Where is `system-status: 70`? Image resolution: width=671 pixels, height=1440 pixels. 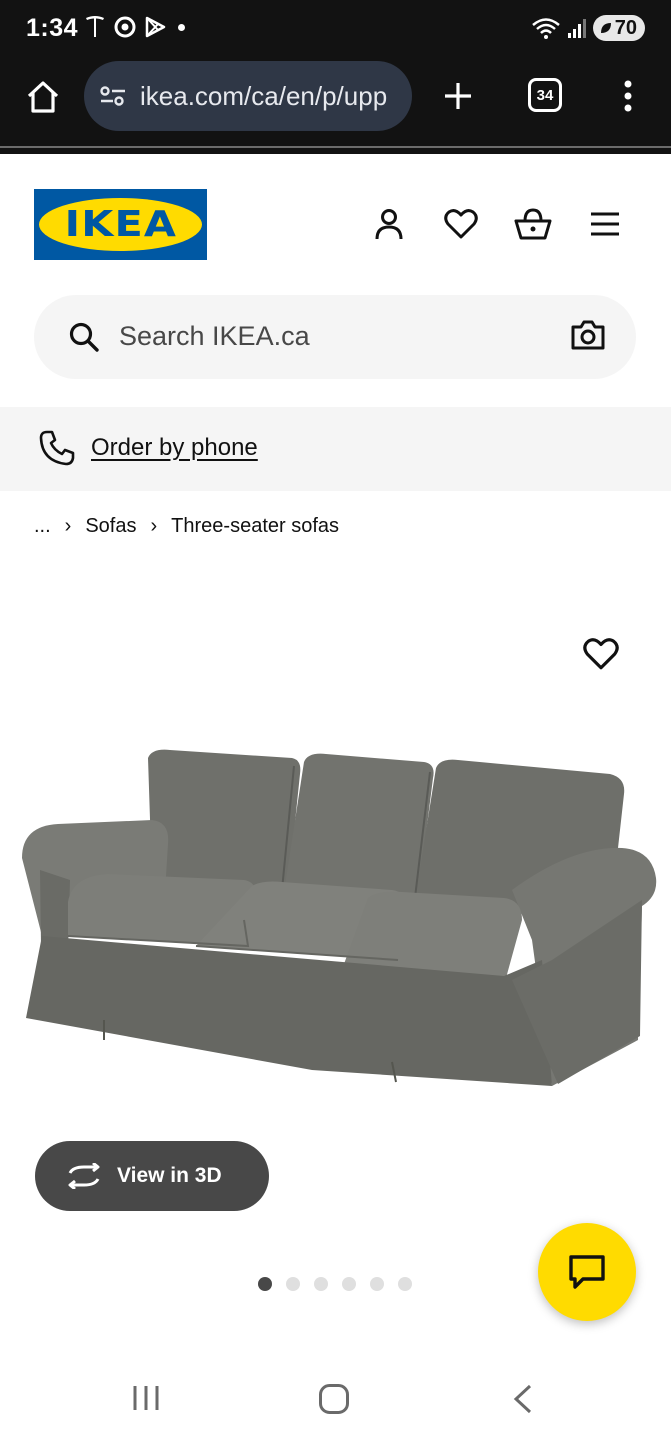
system-status: 70 is located at coordinates (588, 28).